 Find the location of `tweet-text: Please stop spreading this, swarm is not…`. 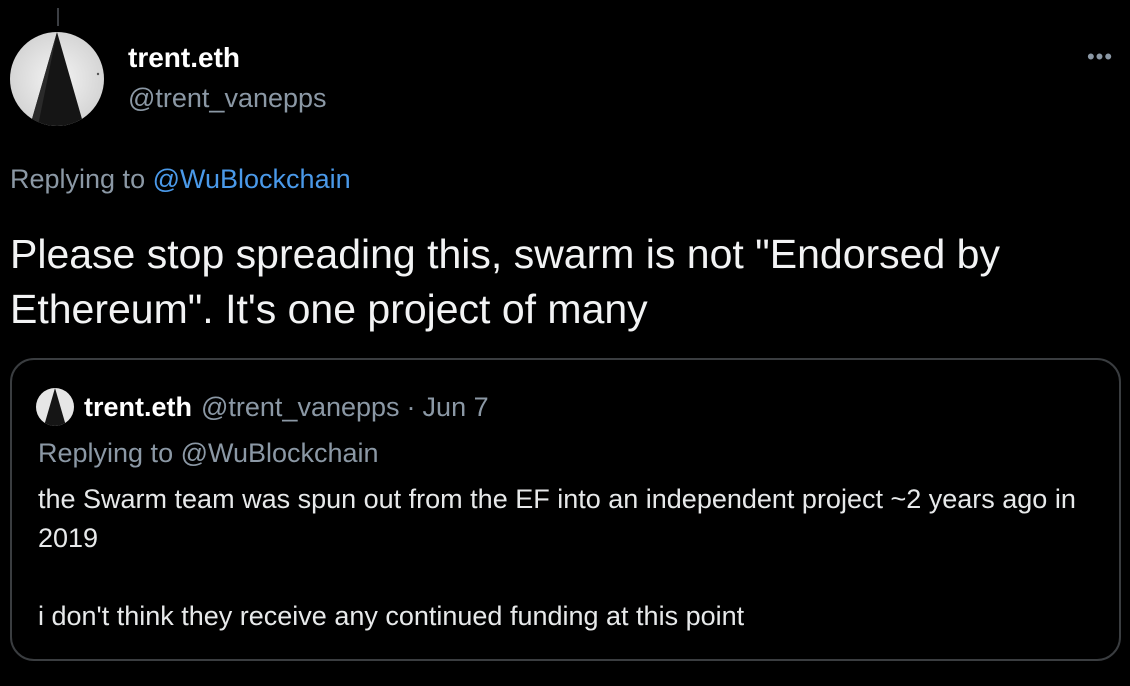

tweet-text: Please stop spreading this, swarm is not… is located at coordinates (505, 281).